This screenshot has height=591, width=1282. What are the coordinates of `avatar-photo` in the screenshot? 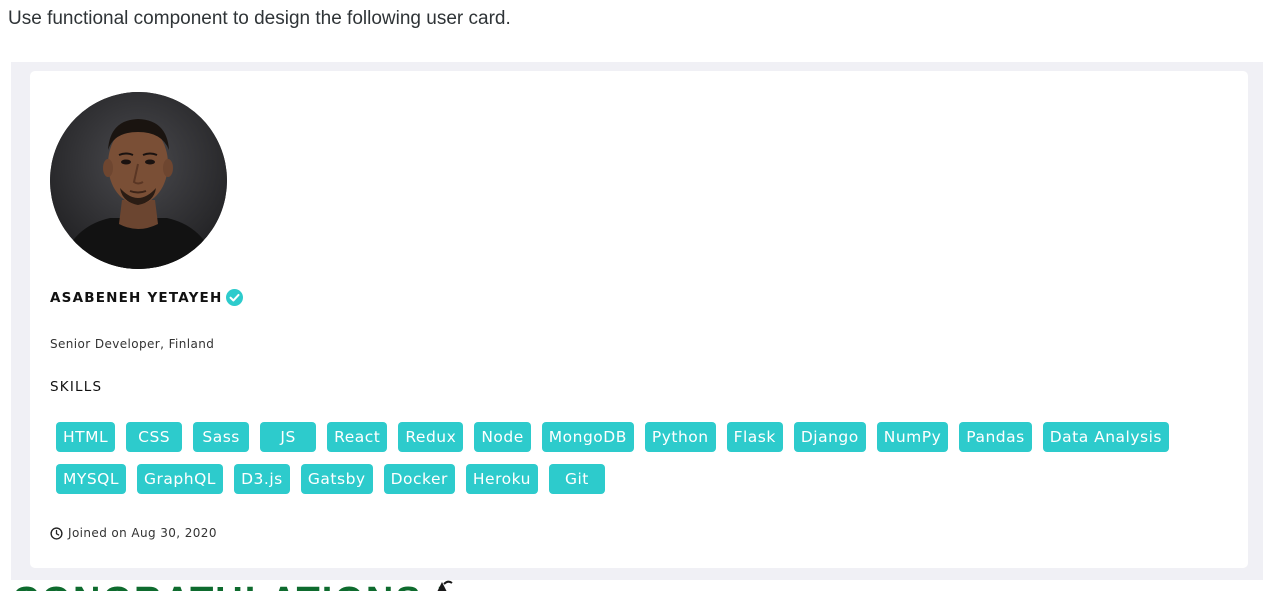 It's located at (138, 180).